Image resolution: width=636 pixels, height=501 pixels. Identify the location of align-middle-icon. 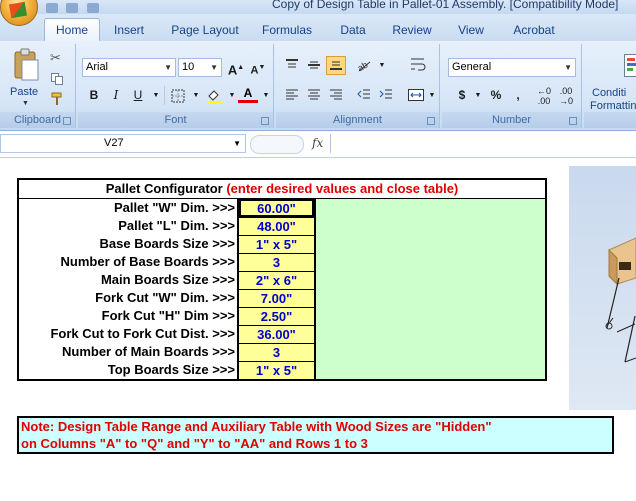
(314, 65).